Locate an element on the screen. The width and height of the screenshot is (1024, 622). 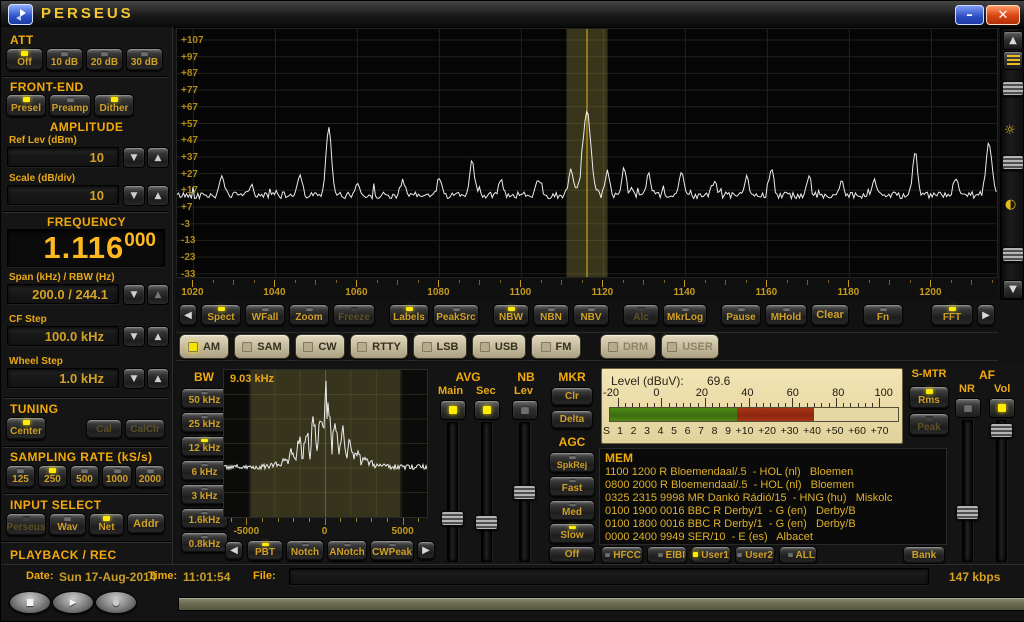
cf-step-down-spinner: ▼ is located at coordinates (134, 336).